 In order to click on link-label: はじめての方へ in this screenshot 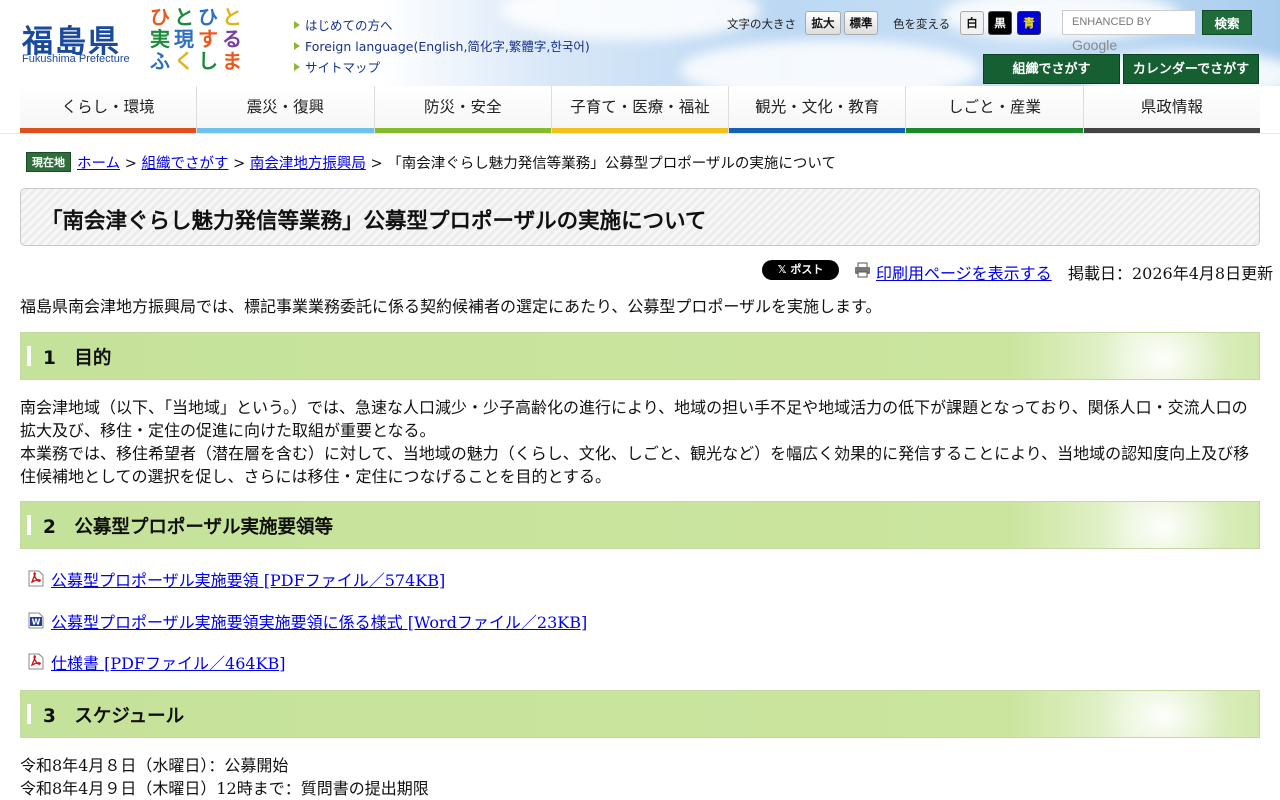, I will do `click(349, 25)`.